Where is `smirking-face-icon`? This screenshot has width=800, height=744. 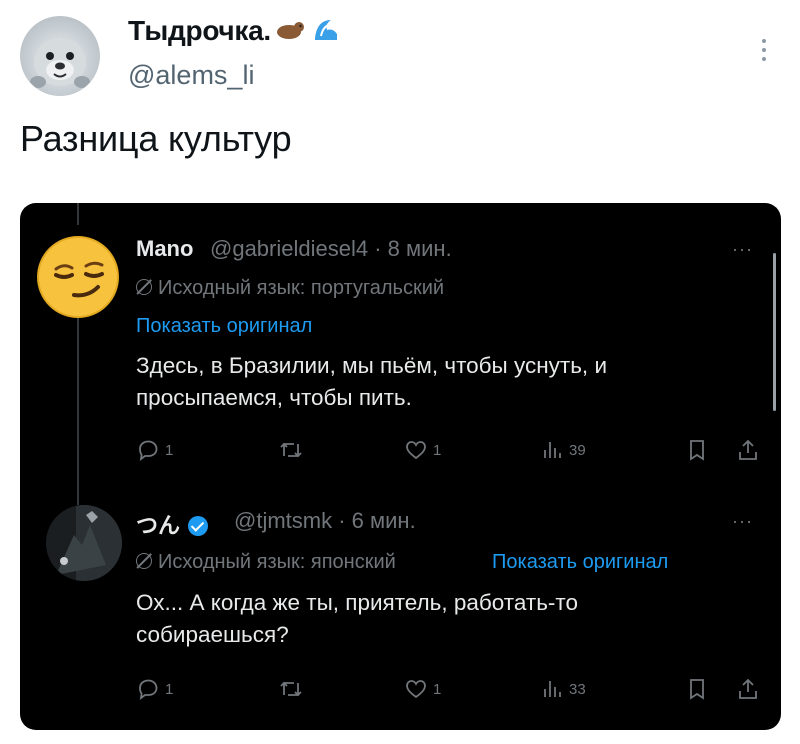 smirking-face-icon is located at coordinates (78, 277).